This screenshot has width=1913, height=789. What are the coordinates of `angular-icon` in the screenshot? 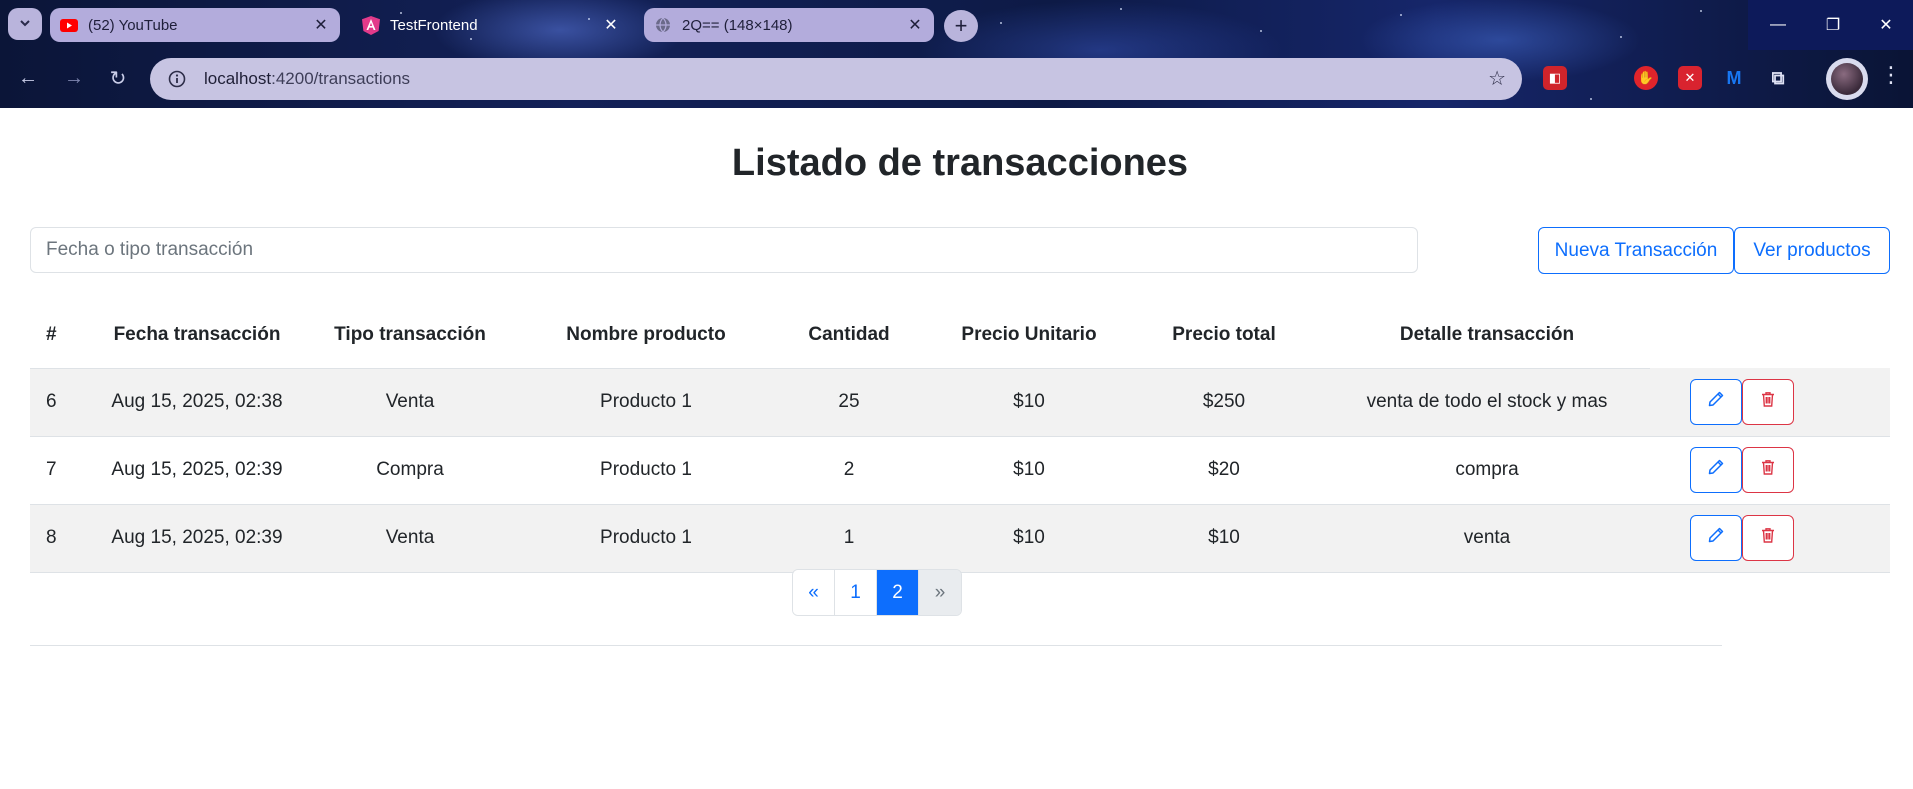 It's located at (371, 25).